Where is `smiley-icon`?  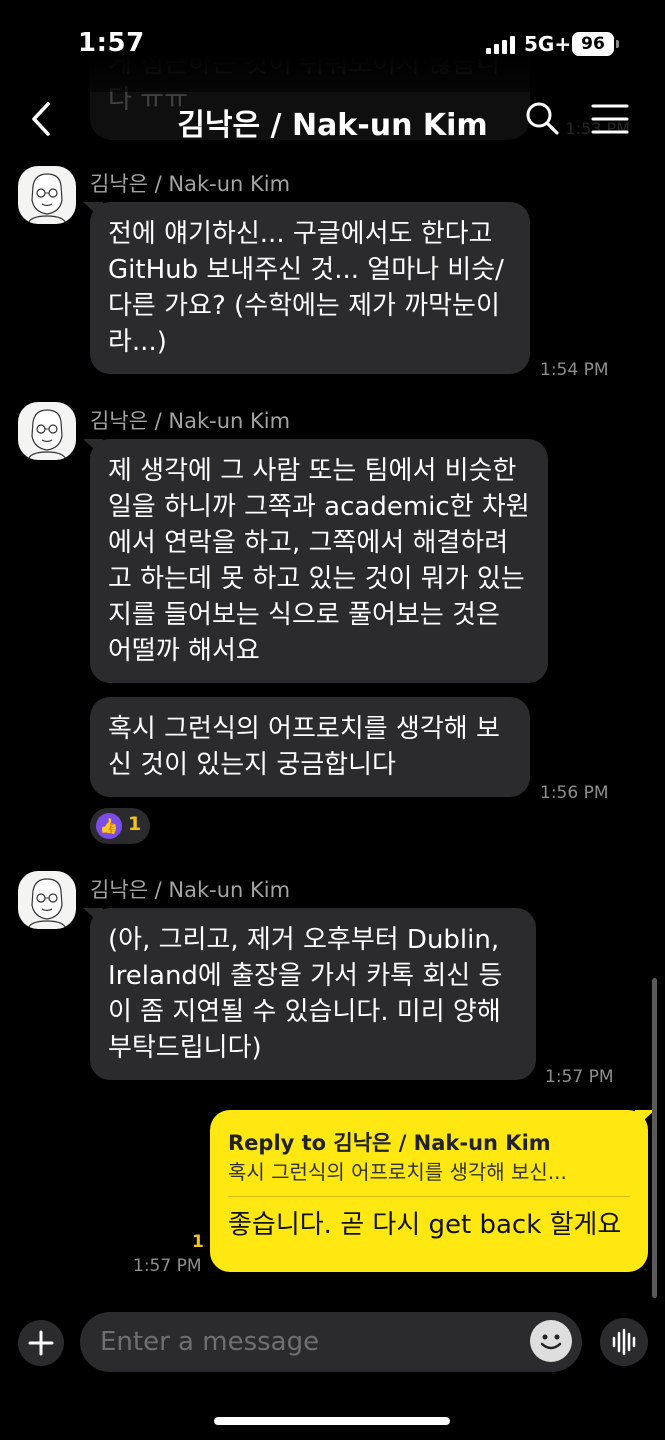 smiley-icon is located at coordinates (551, 1342).